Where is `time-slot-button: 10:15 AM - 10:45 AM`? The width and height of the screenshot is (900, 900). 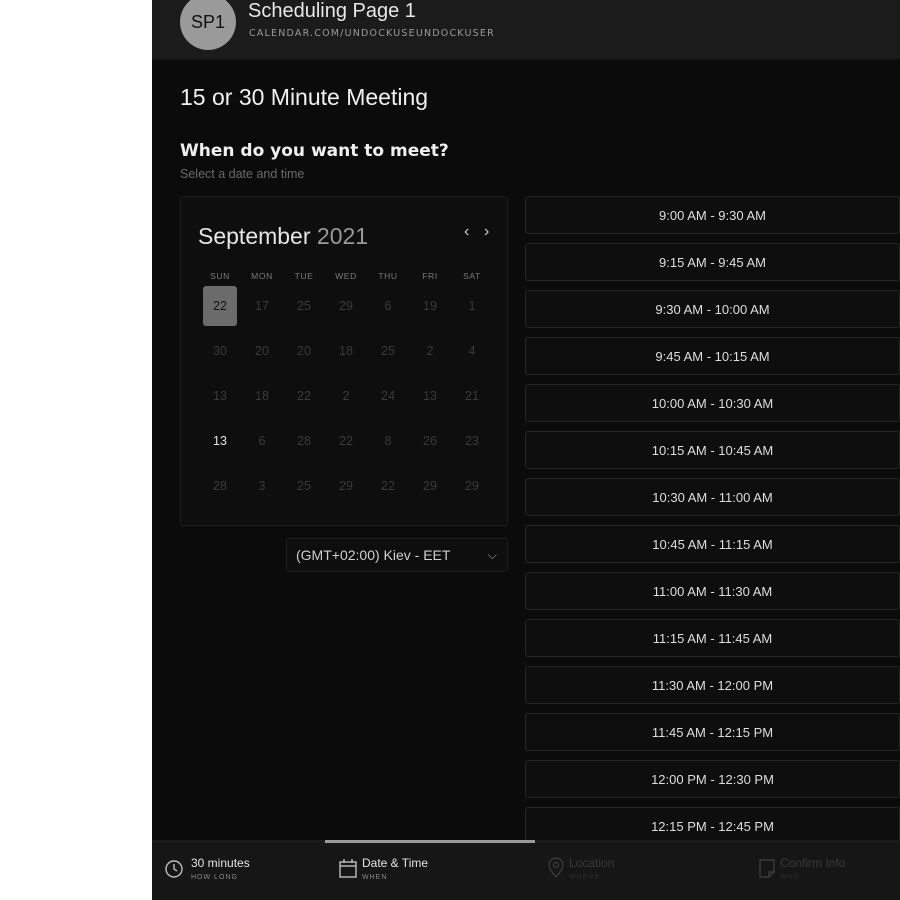
time-slot-button: 10:15 AM - 10:45 AM is located at coordinates (712, 450).